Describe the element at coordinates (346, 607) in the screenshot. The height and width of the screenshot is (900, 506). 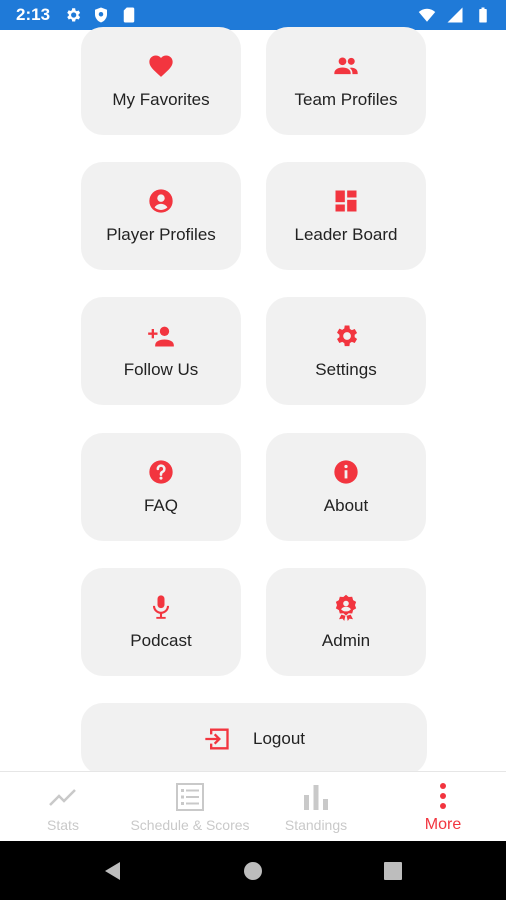
I see `admin-badge-icon` at that location.